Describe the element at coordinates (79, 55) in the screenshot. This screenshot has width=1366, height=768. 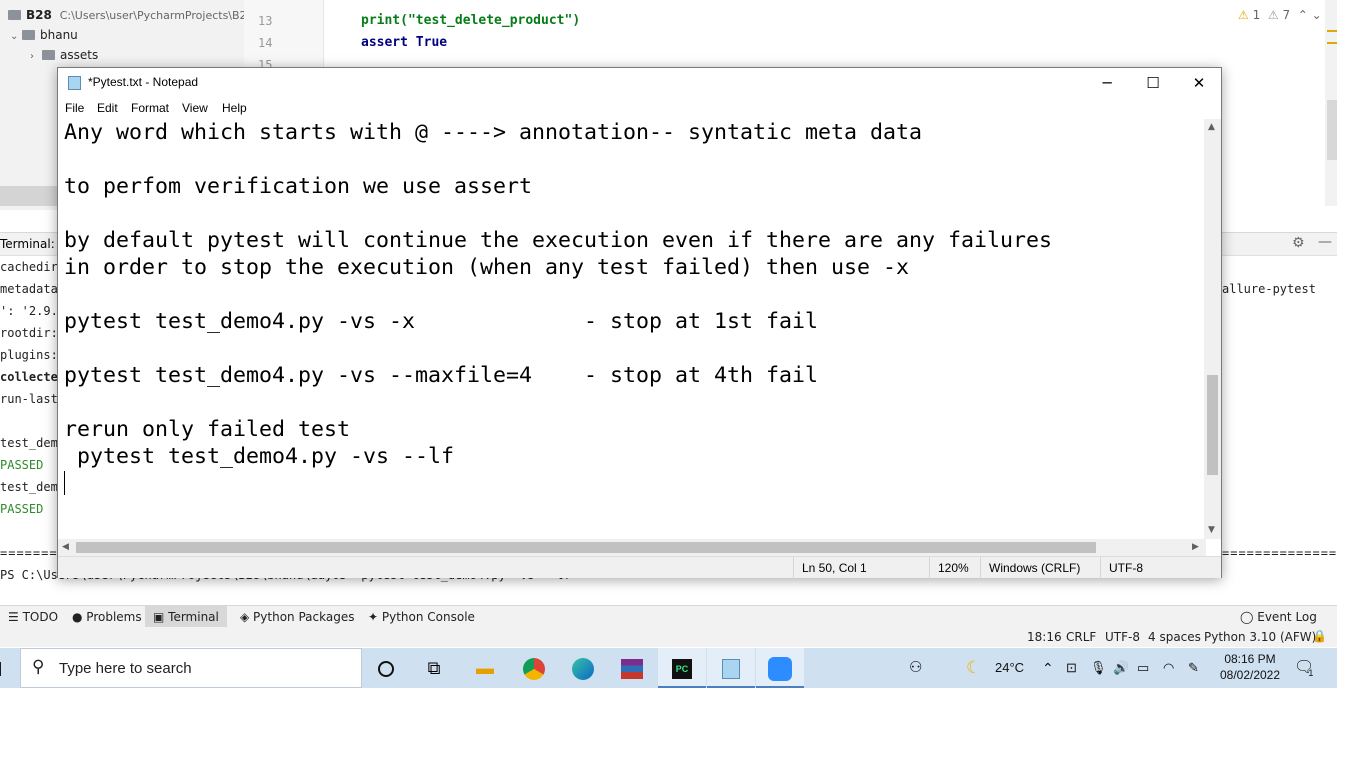
I see `tree-item-label: assets` at that location.